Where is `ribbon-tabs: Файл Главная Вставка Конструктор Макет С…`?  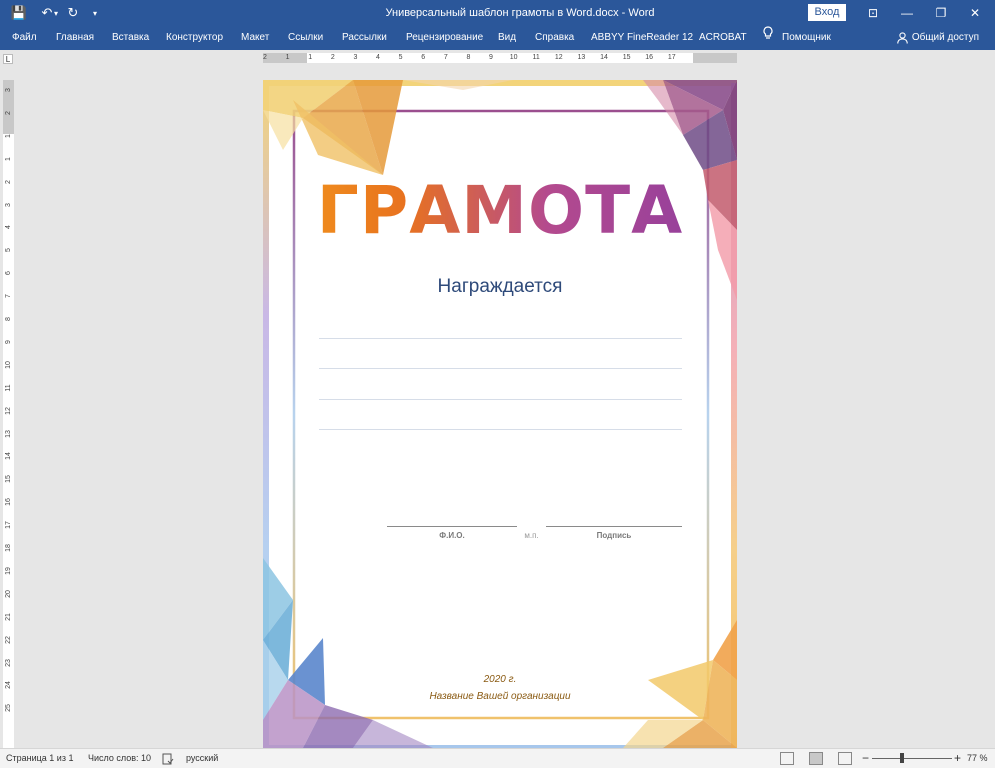
ribbon-tabs: Файл Главная Вставка Конструктор Макет С… is located at coordinates (497, 38).